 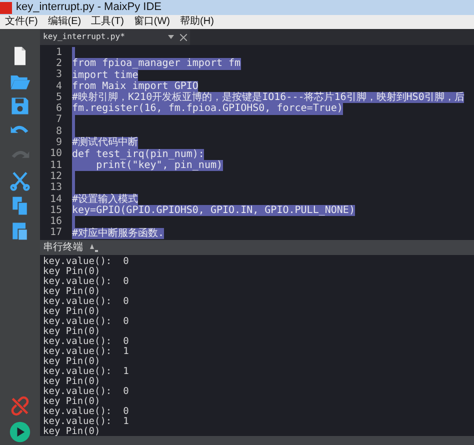 What do you see at coordinates (20, 432) in the screenshot?
I see `run-icon` at bounding box center [20, 432].